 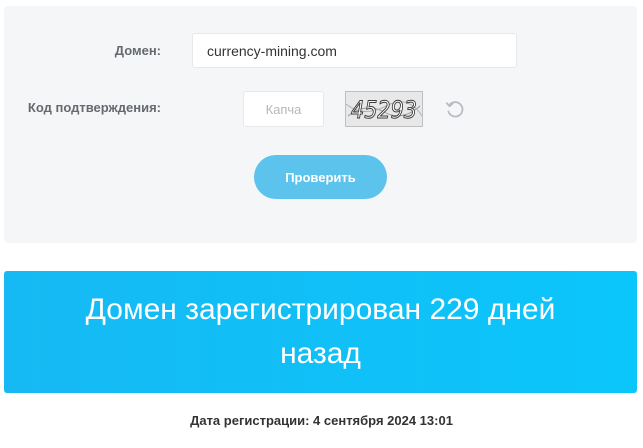 What do you see at coordinates (137, 50) in the screenshot?
I see `domain-label: Домен:` at bounding box center [137, 50].